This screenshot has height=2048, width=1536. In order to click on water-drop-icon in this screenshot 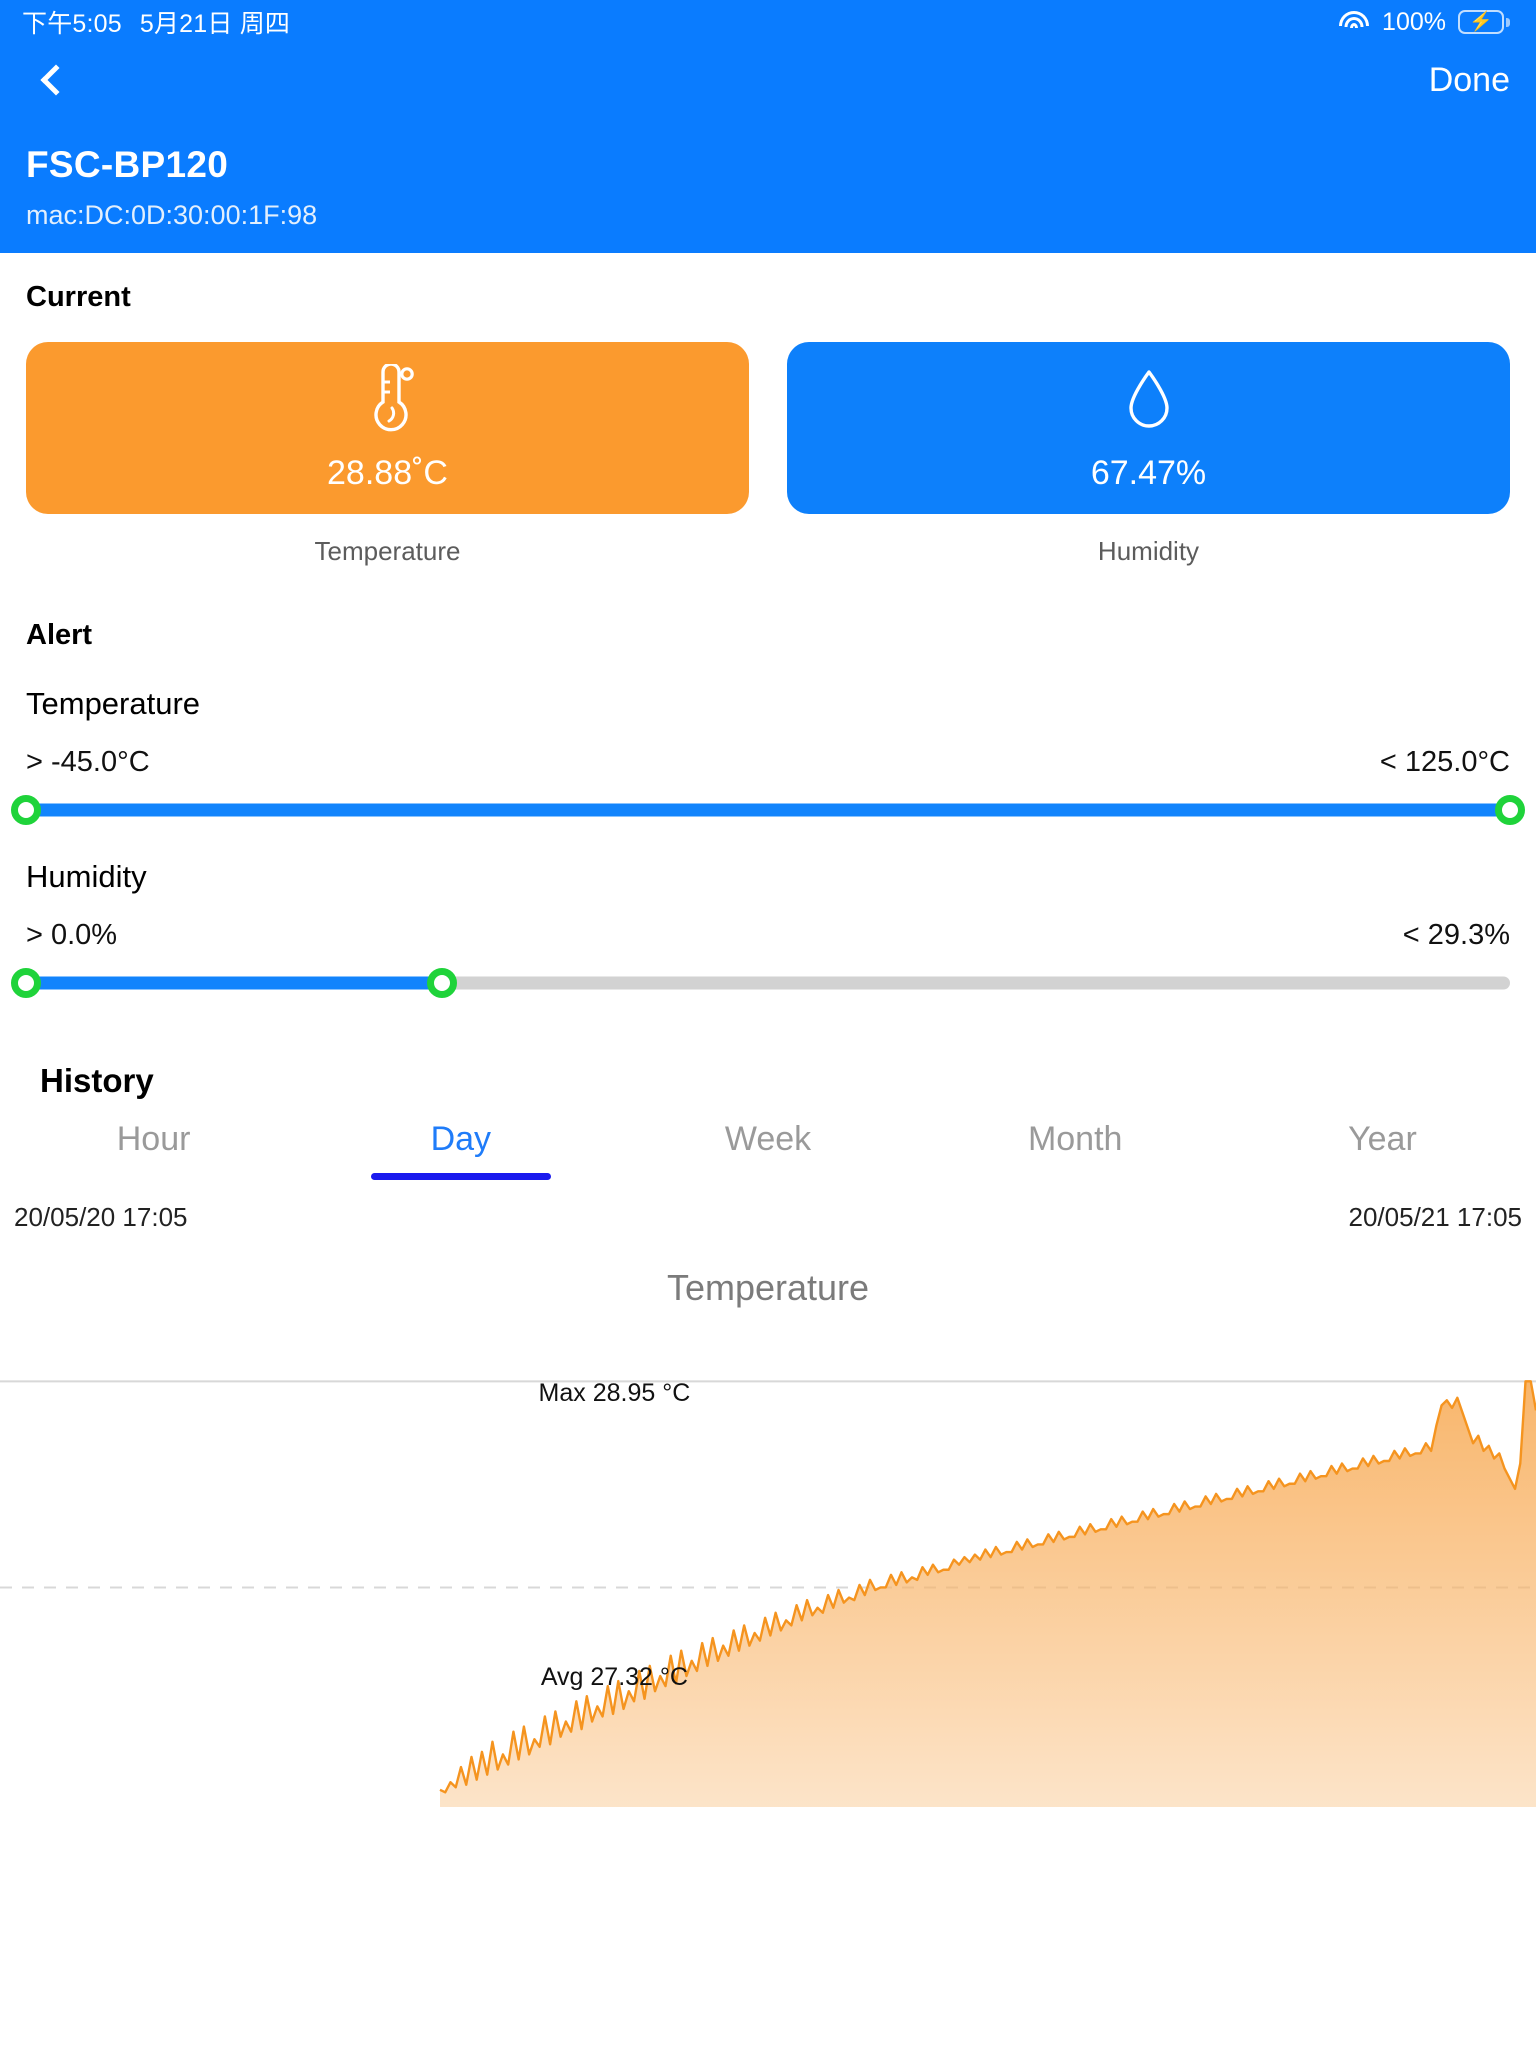, I will do `click(1148, 398)`.